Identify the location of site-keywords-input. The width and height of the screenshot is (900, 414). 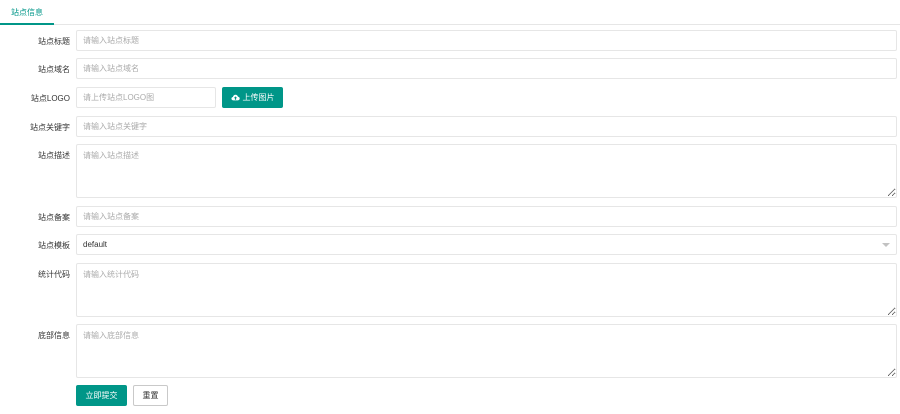
(486, 126).